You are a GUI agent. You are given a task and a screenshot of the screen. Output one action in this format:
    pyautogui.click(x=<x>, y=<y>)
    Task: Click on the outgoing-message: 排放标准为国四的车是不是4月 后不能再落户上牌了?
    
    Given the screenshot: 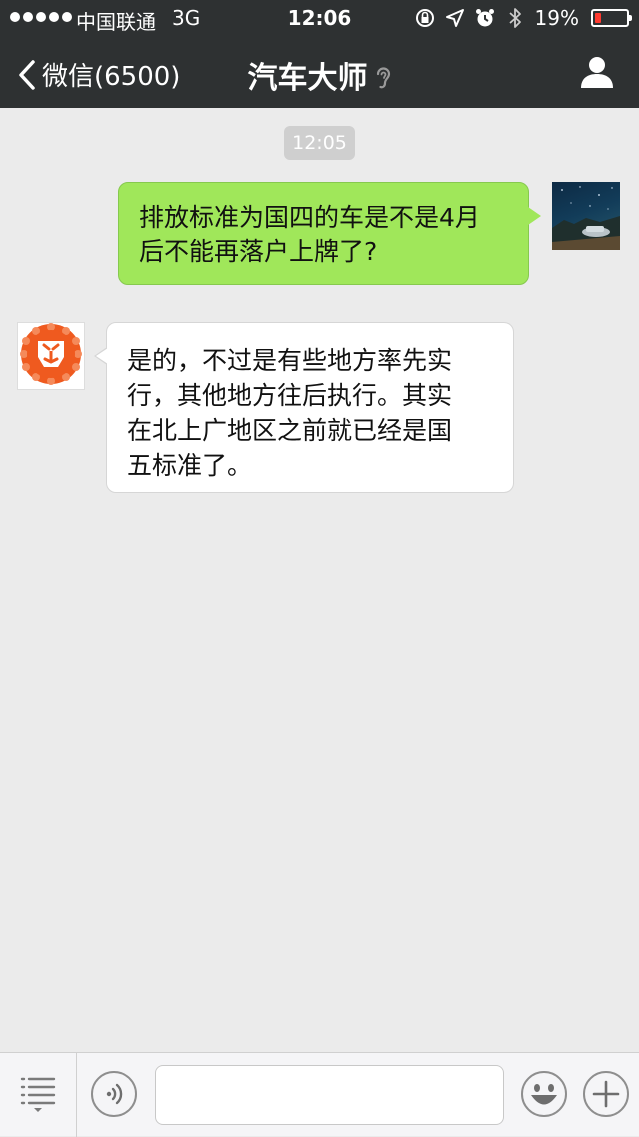 What is the action you would take?
    pyautogui.click(x=329, y=233)
    